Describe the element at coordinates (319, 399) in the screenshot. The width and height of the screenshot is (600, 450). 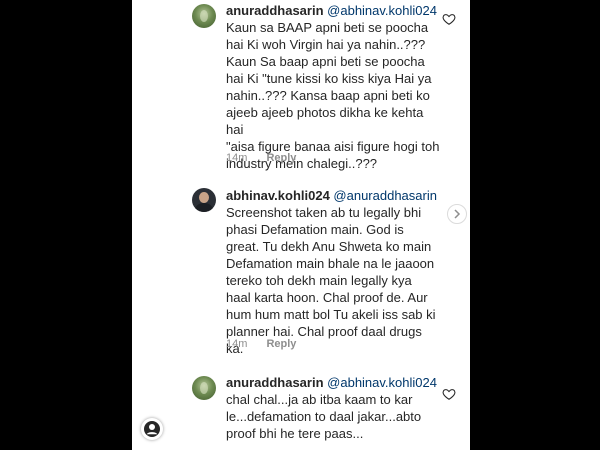
I see `comment-line: chal chal...ja ab itba kaam to kar` at that location.